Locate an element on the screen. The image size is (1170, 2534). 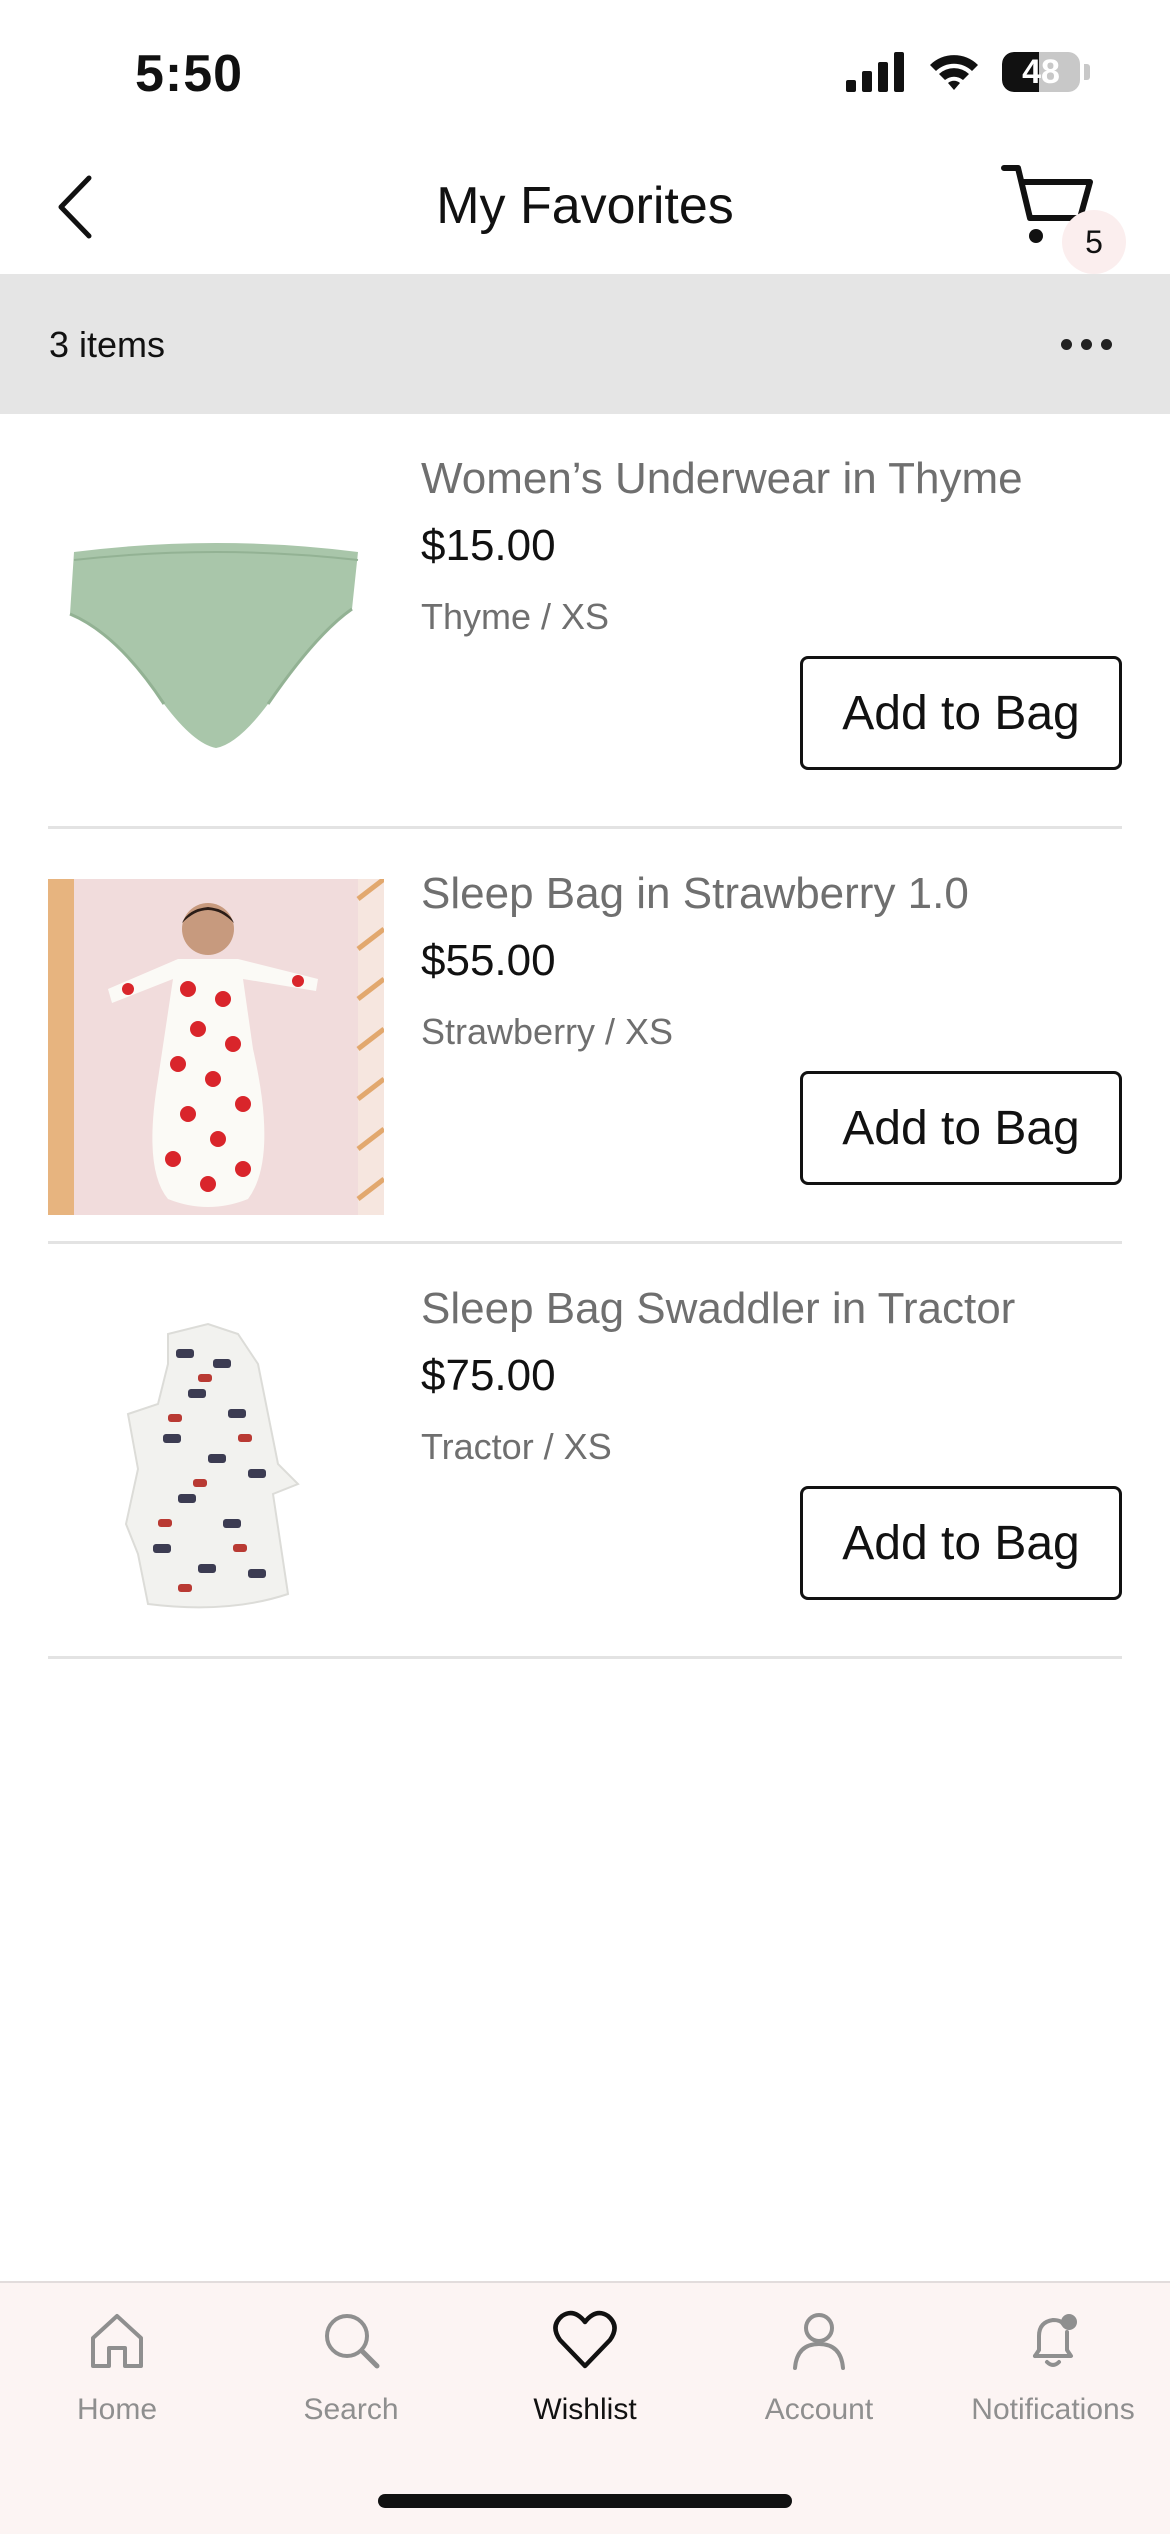
status-icons: 48 is located at coordinates (968, 72).